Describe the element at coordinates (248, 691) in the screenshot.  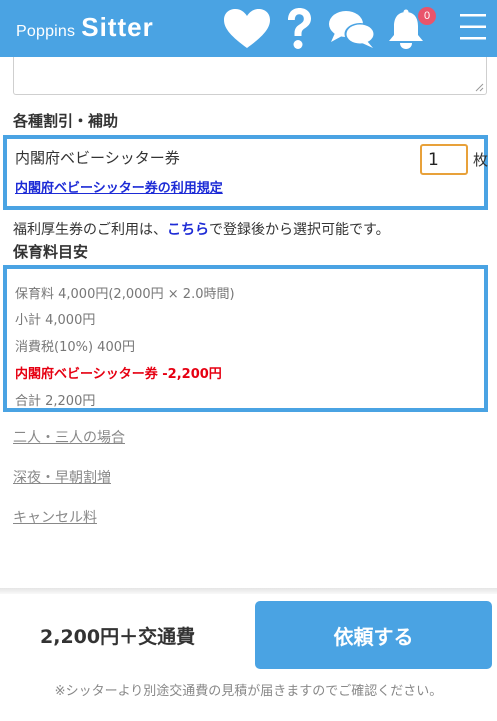
I see `transport-fee-note: ※シッターより別途交通費の見積が届きますのでご確認ください。` at that location.